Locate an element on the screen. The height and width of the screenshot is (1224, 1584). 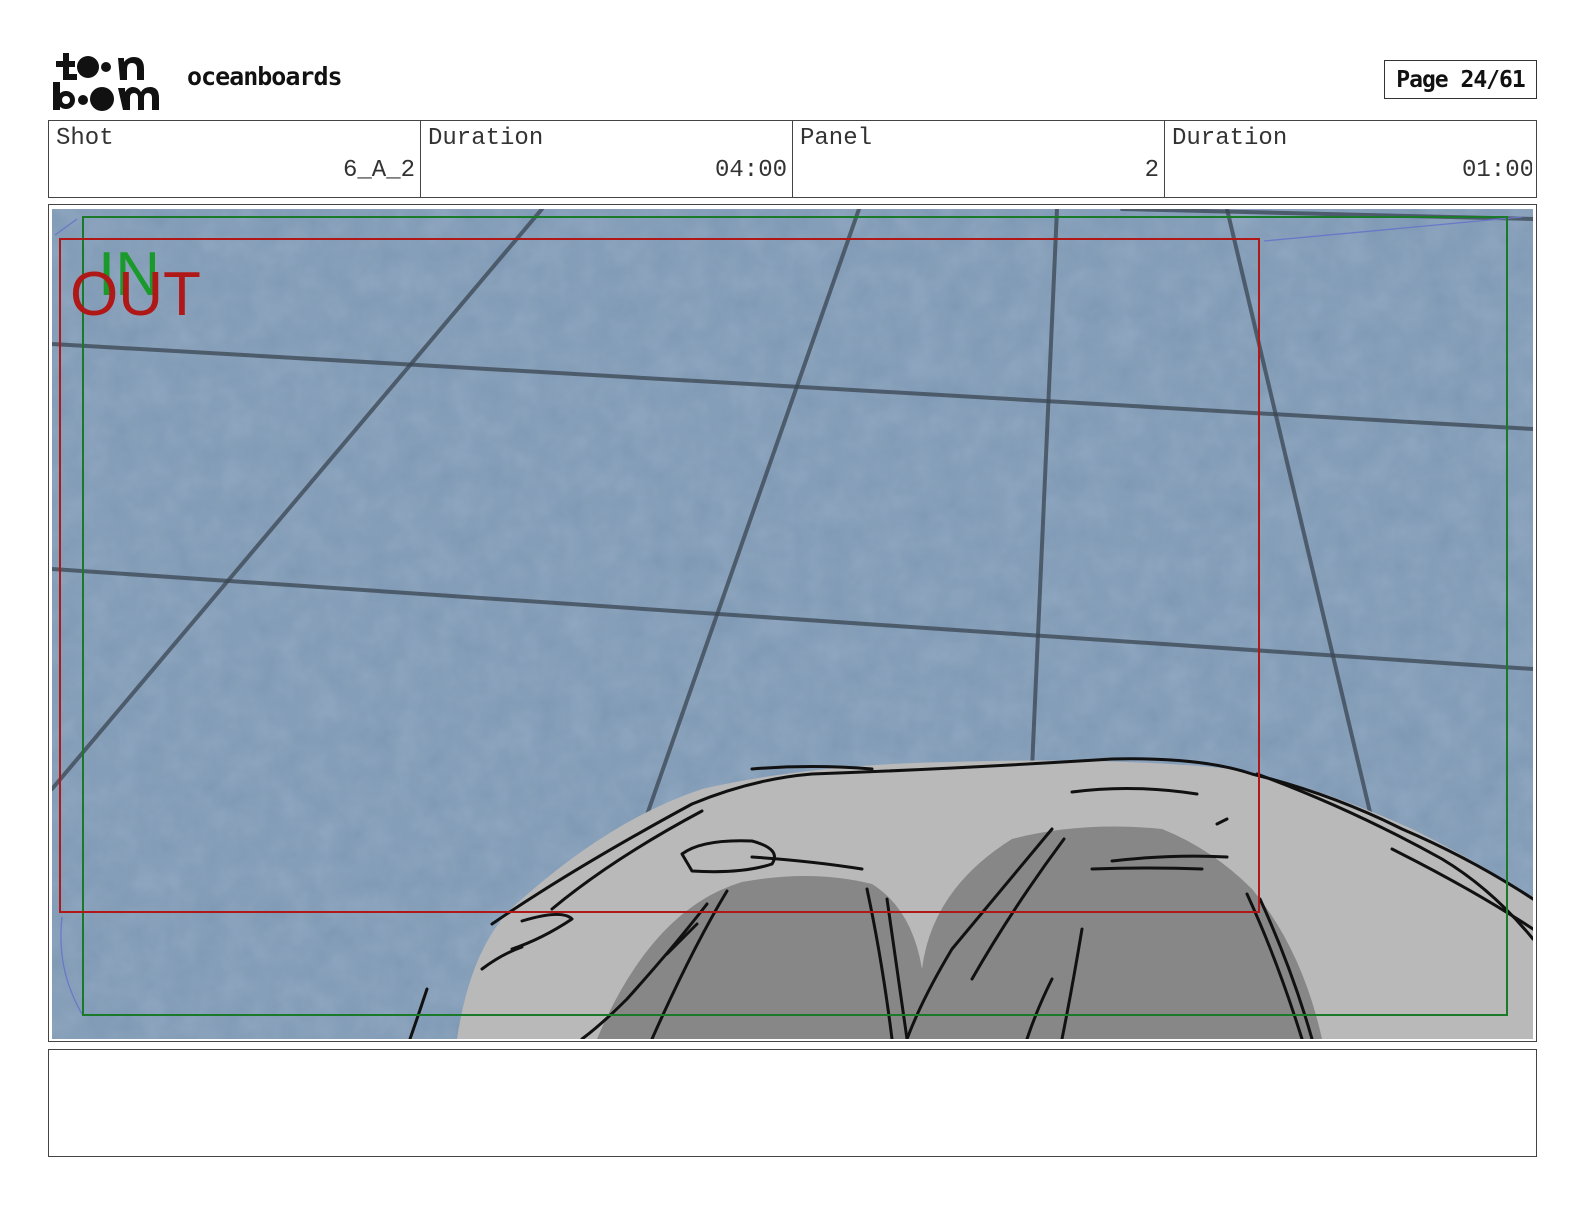
out-label: OUT is located at coordinates (135, 294).